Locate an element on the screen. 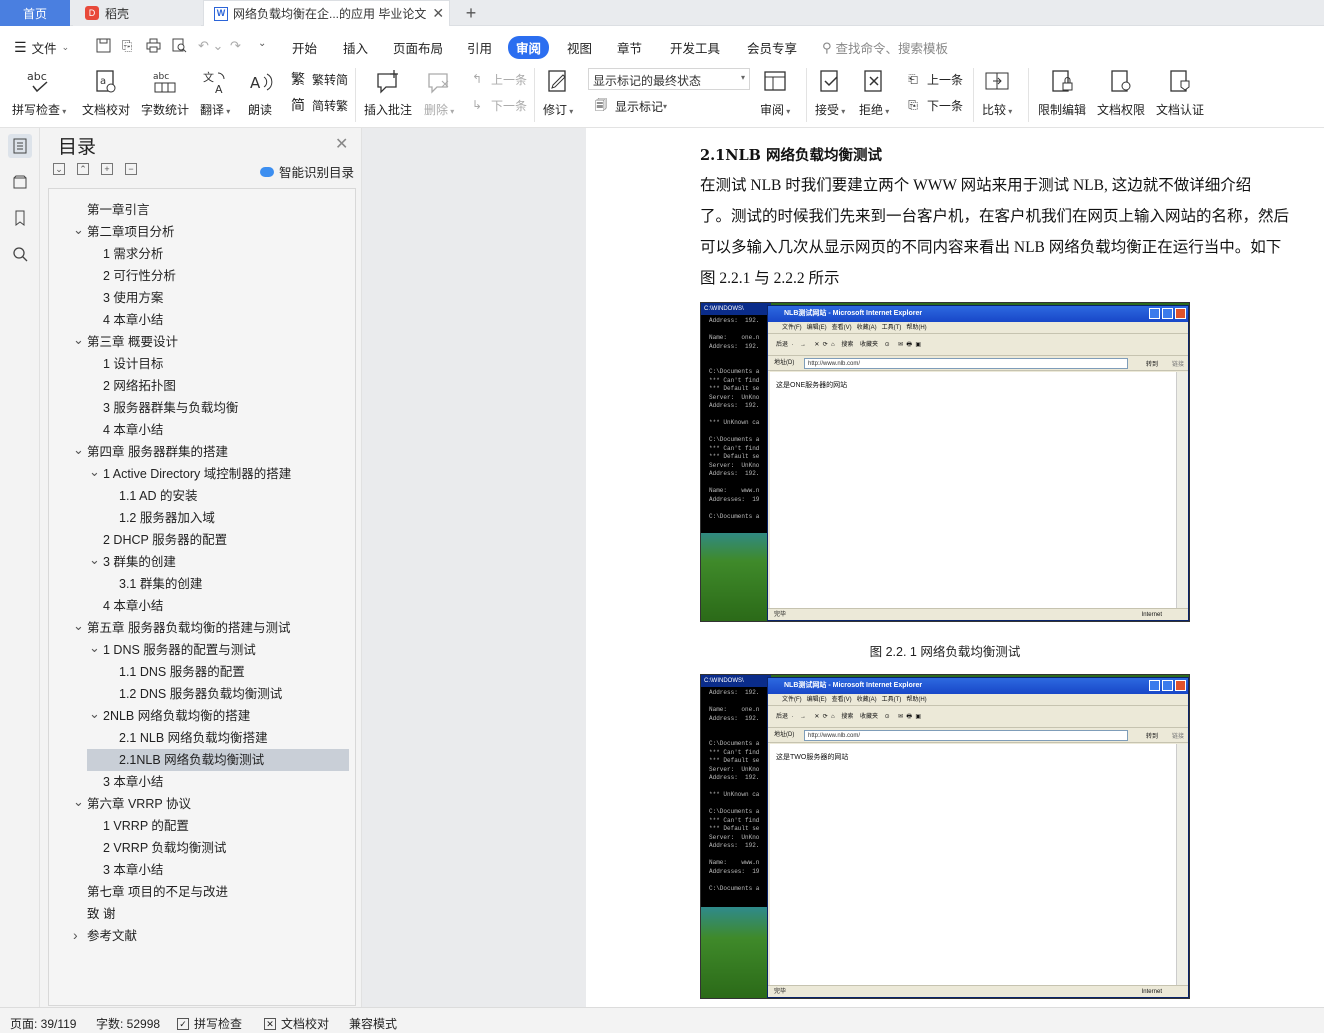 The height and width of the screenshot is (1033, 1324). next-change-button: ⎘ 下一条 is located at coordinates (933, 105).